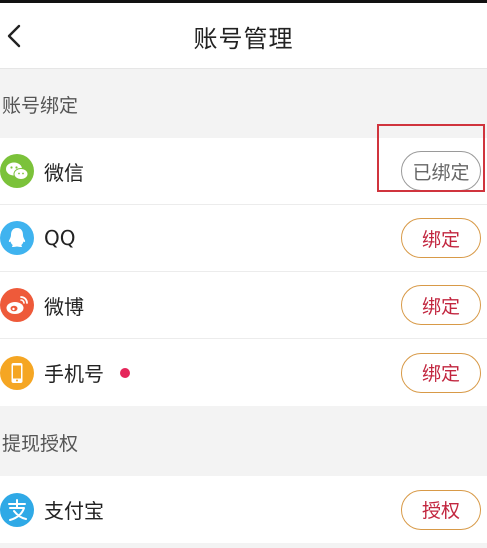  I want to click on section-label-withdraw-auth: 提现授权, so click(40, 443).